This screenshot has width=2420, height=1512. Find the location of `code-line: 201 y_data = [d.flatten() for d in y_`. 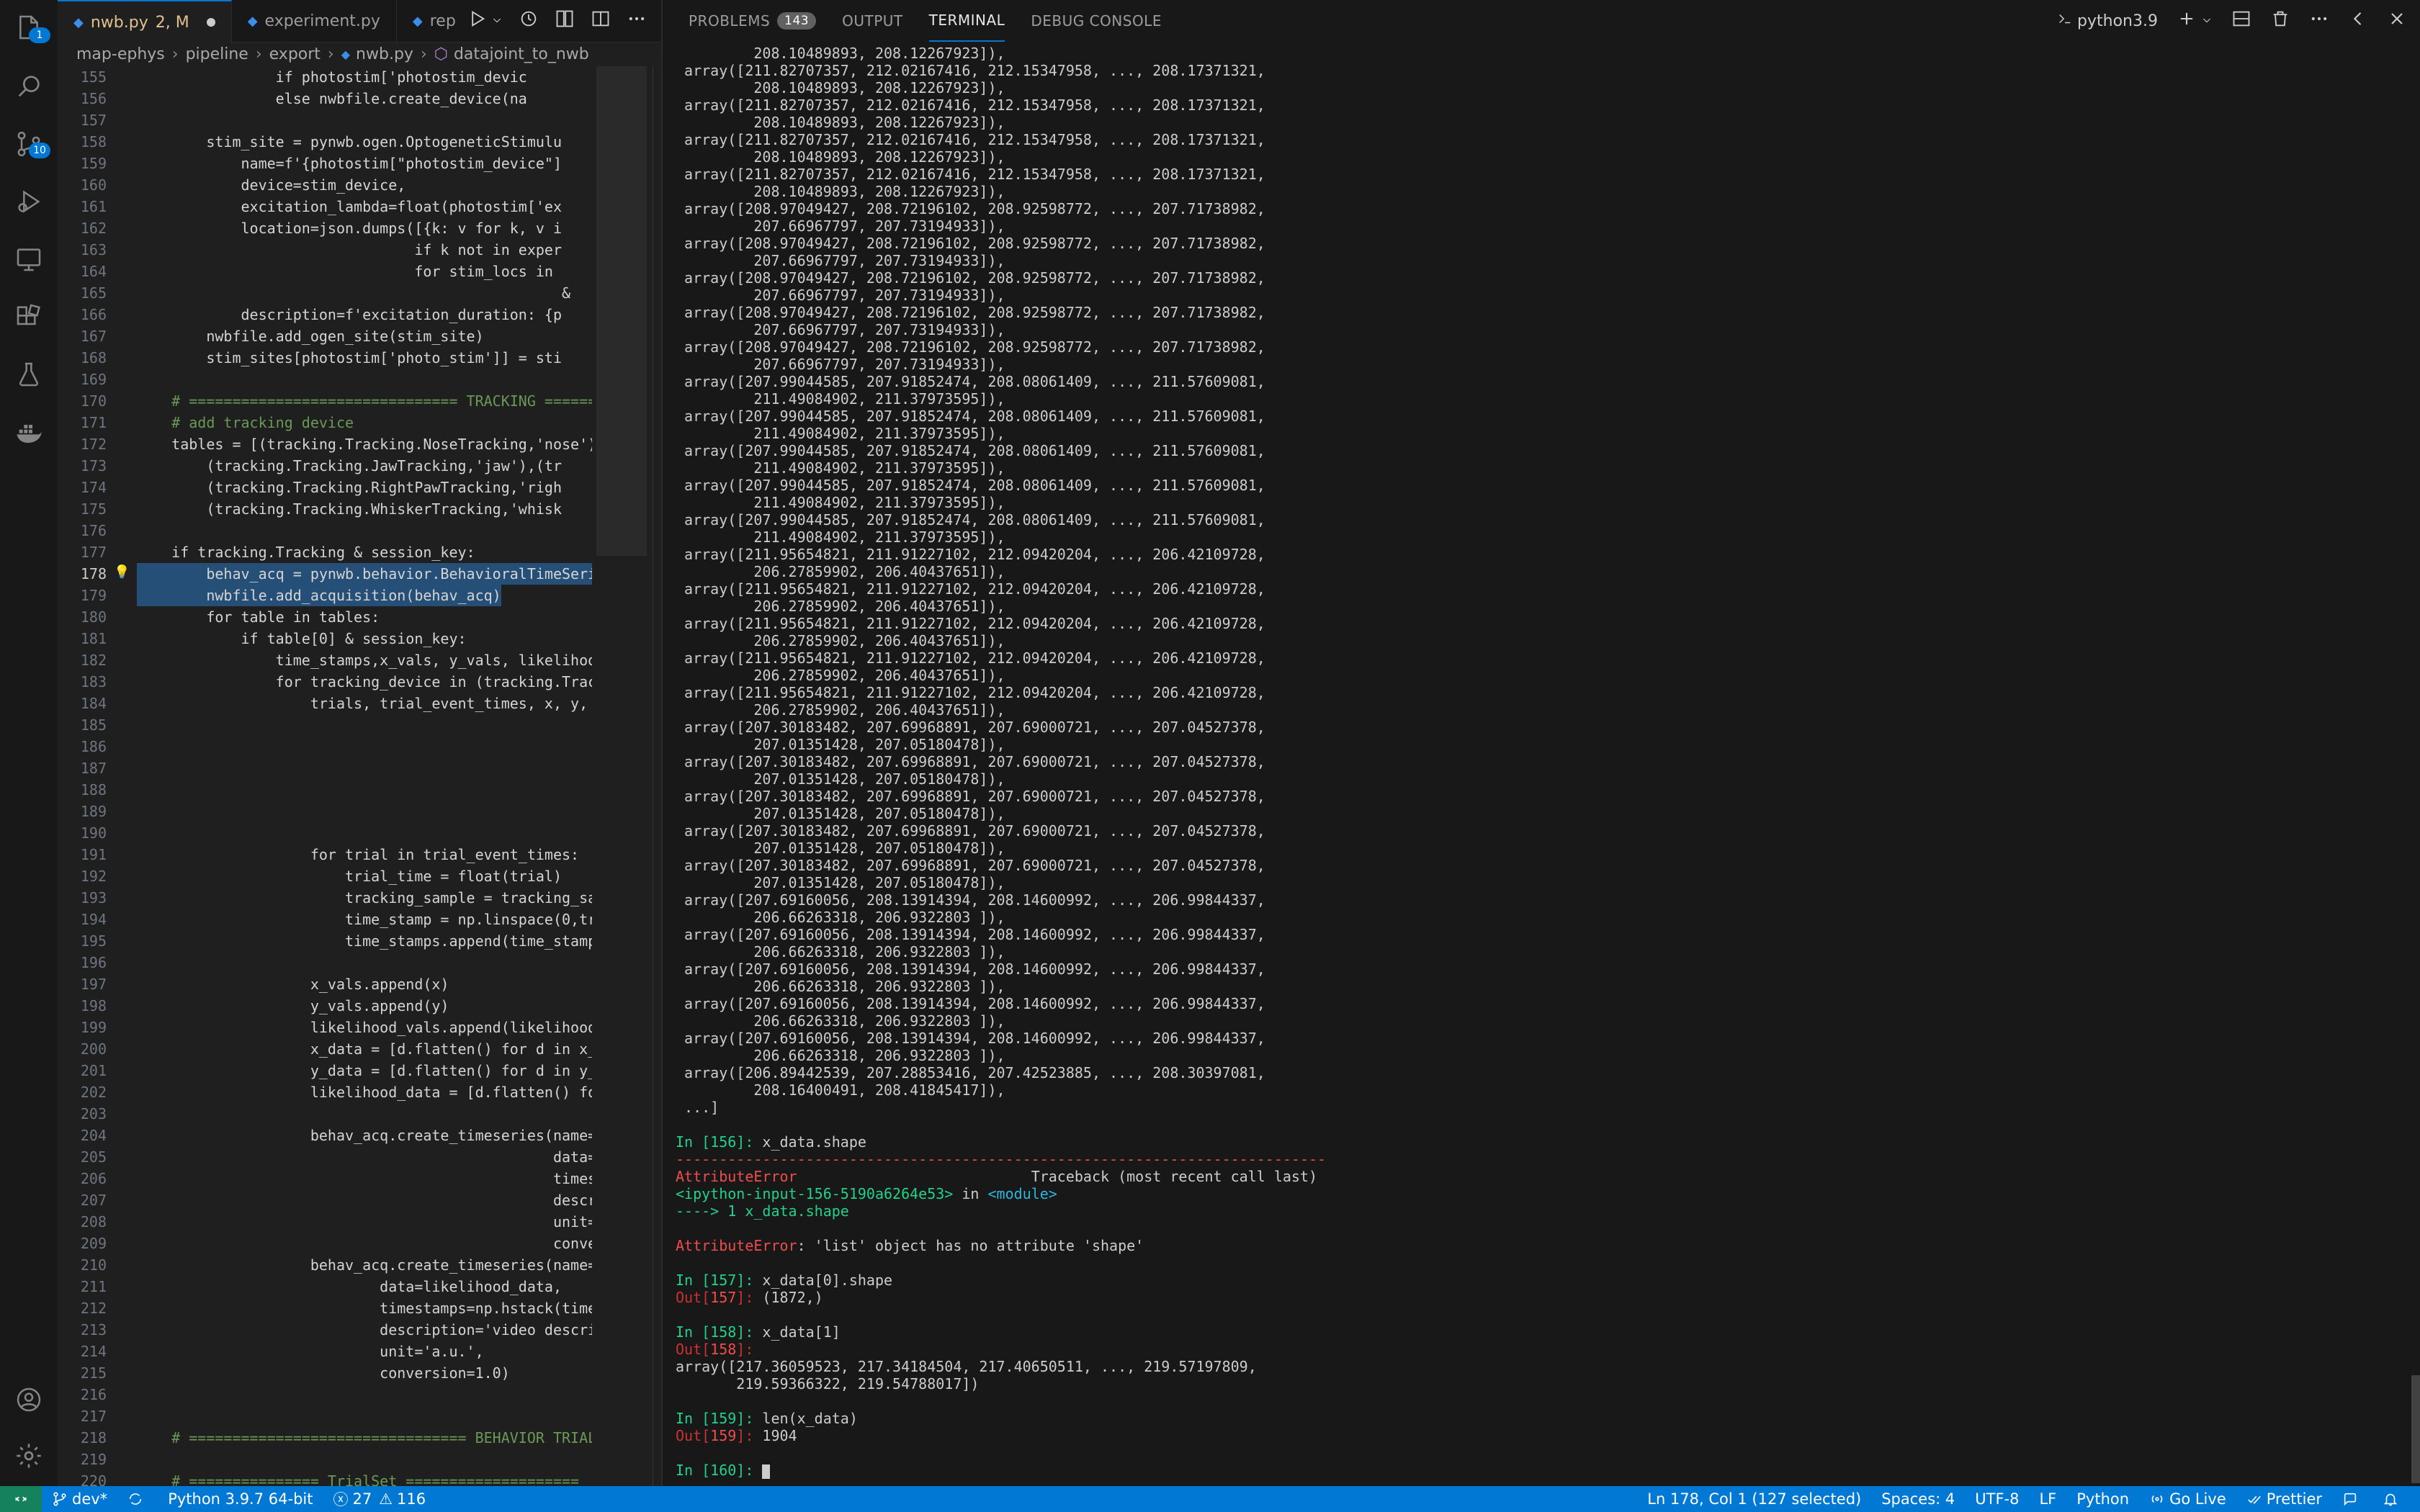

code-line: 201 y_data = [d.flatten() for d in y_ is located at coordinates (325, 1070).